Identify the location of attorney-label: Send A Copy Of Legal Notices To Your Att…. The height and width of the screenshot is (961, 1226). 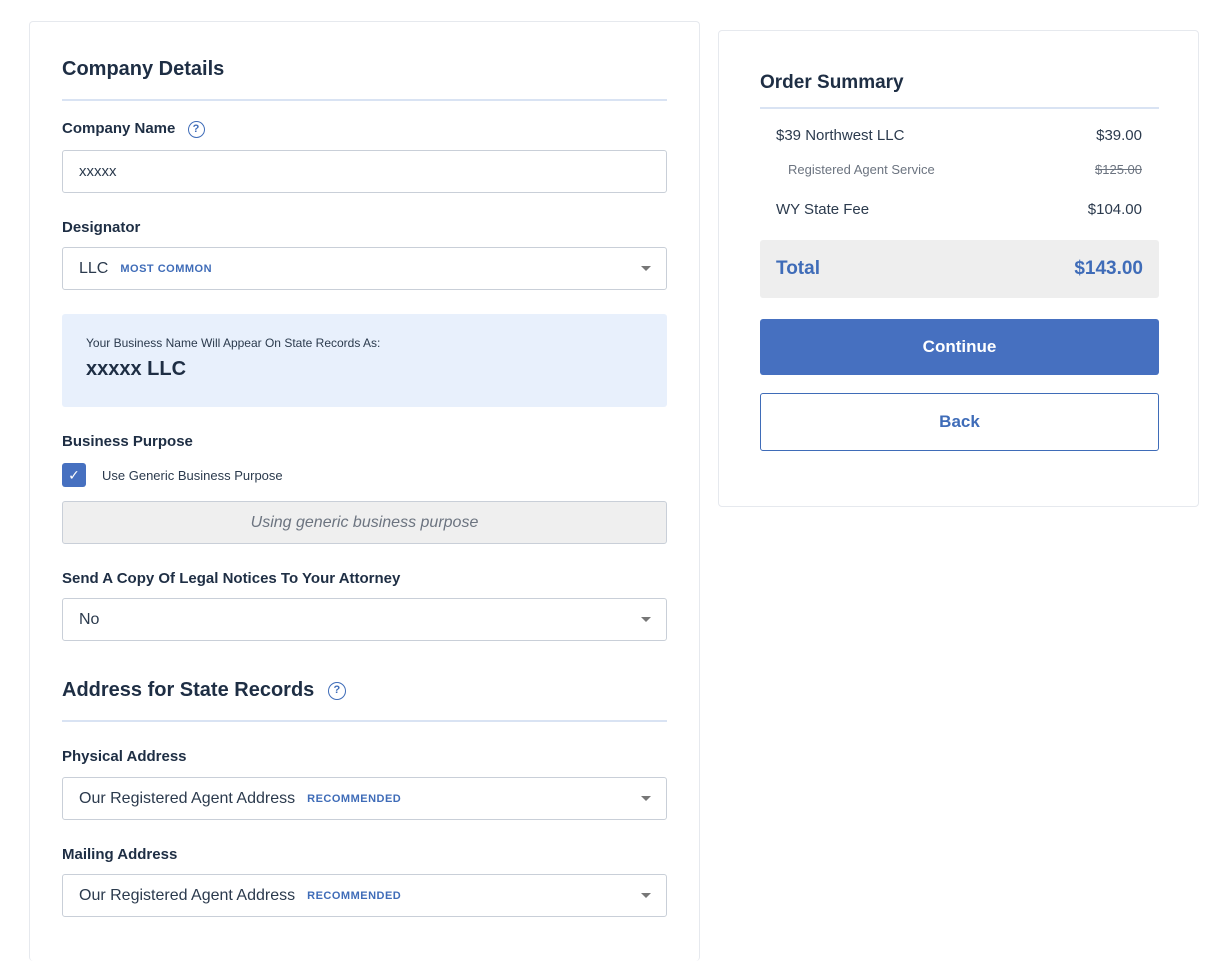
(231, 578).